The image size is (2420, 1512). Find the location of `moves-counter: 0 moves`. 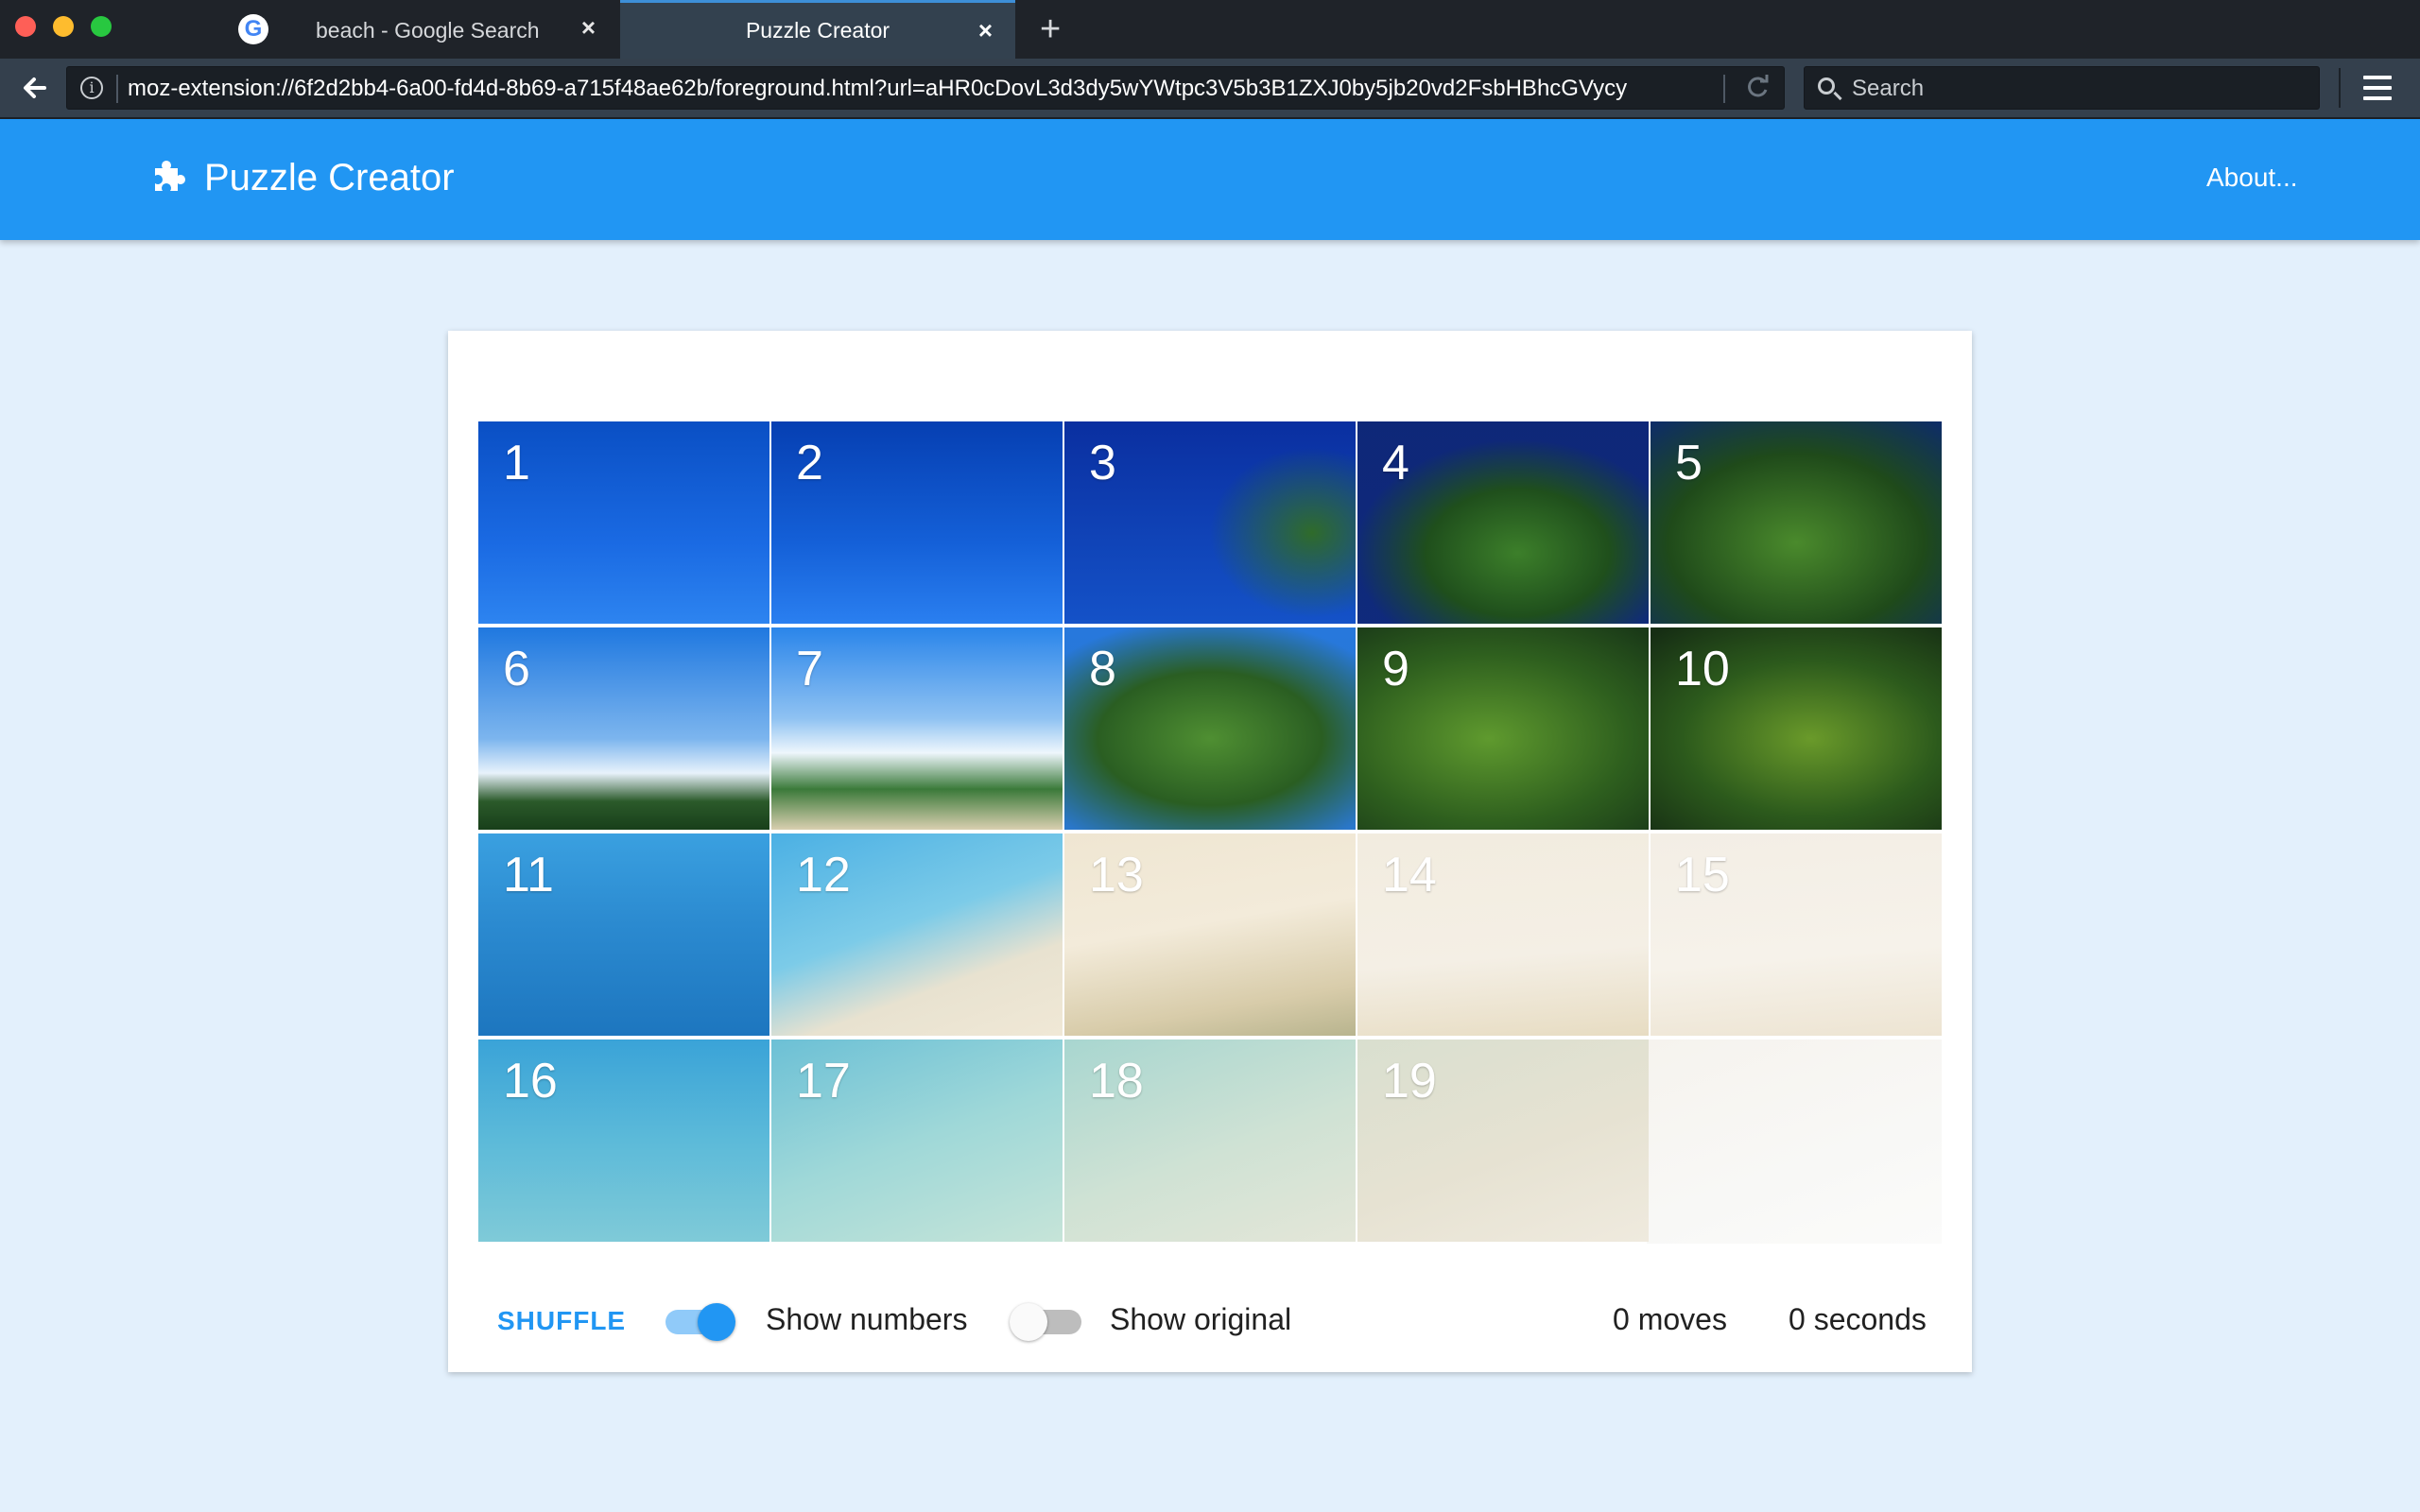

moves-counter: 0 moves is located at coordinates (1670, 1319).